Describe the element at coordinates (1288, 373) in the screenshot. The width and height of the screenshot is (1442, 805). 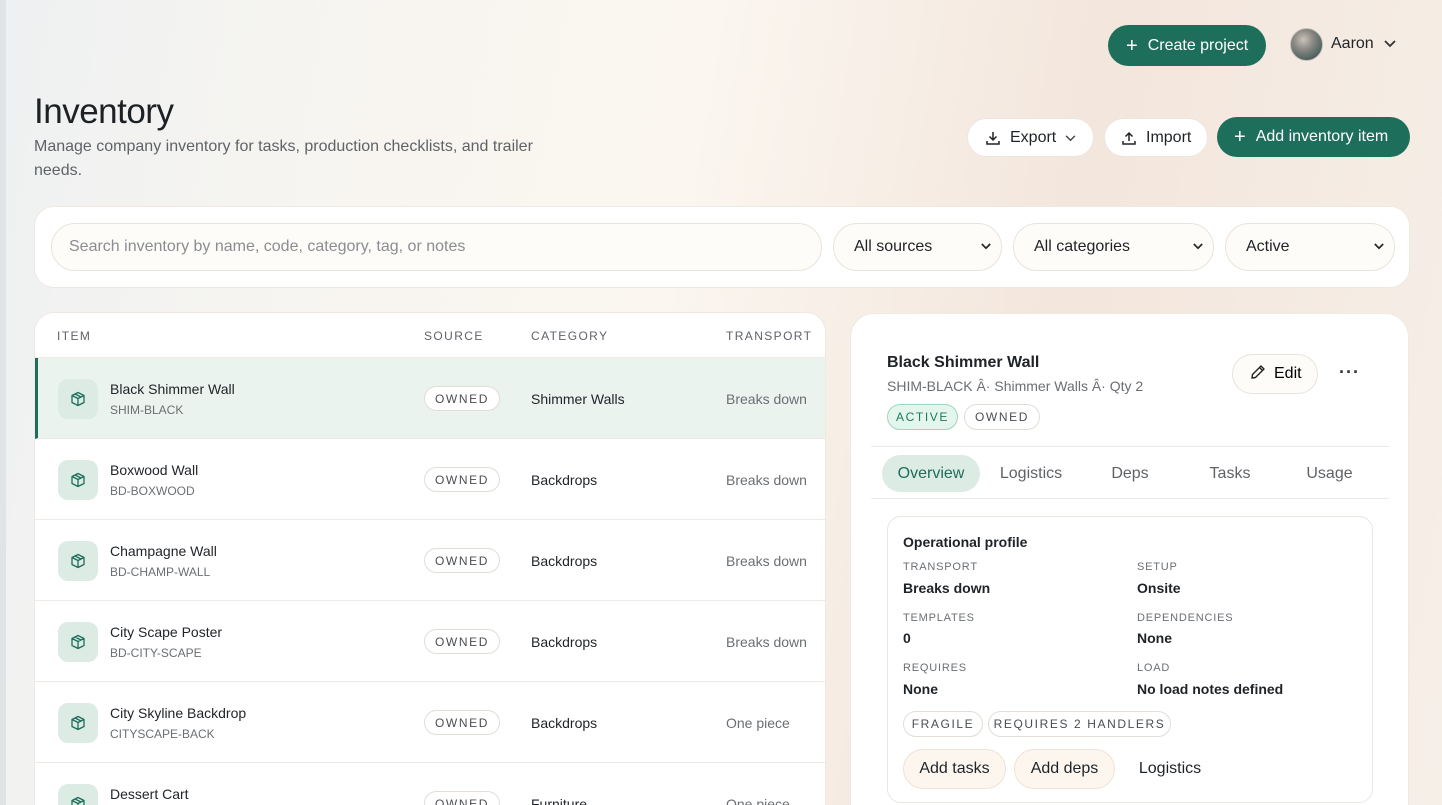
I see `edit-label: Edit` at that location.